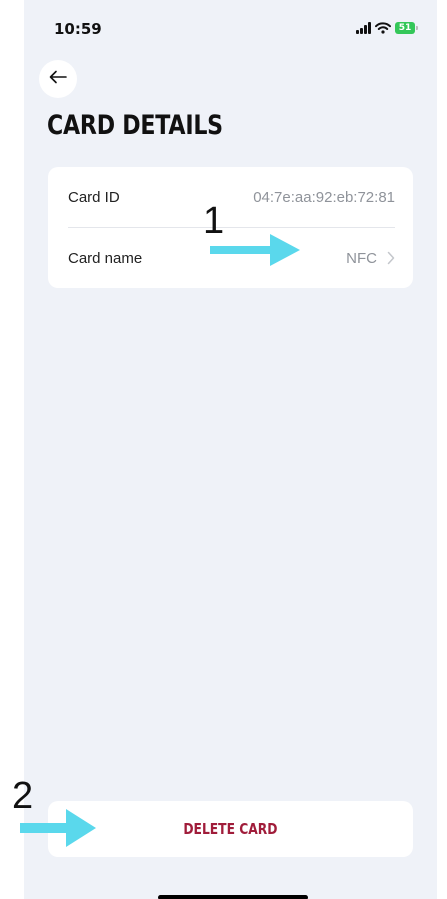 This screenshot has height=899, width=447. Describe the element at coordinates (391, 258) in the screenshot. I see `chevron-right-icon` at that location.